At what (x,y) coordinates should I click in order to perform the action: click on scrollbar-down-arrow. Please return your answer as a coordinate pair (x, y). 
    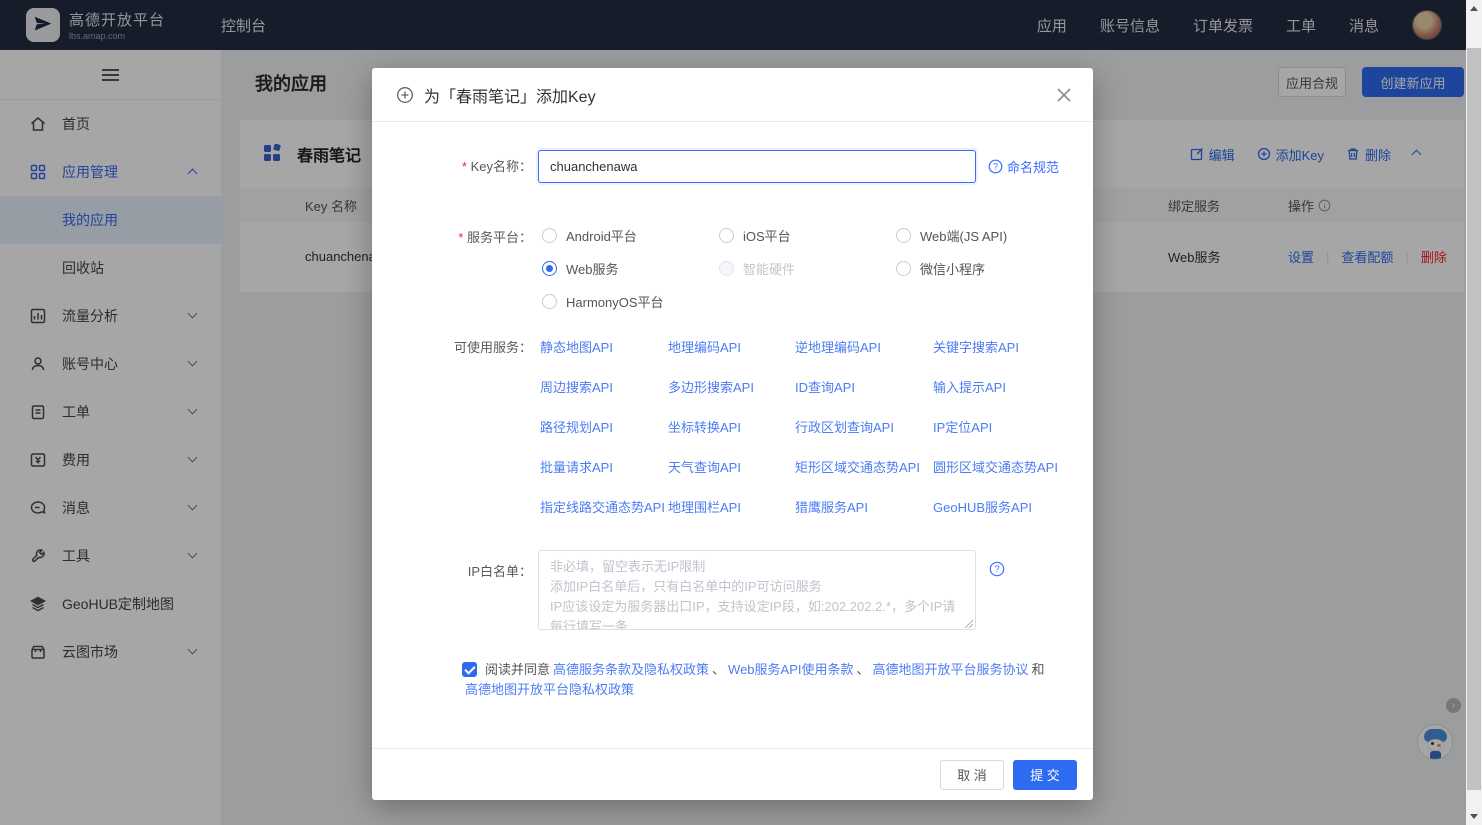
    Looking at the image, I should click on (1474, 816).